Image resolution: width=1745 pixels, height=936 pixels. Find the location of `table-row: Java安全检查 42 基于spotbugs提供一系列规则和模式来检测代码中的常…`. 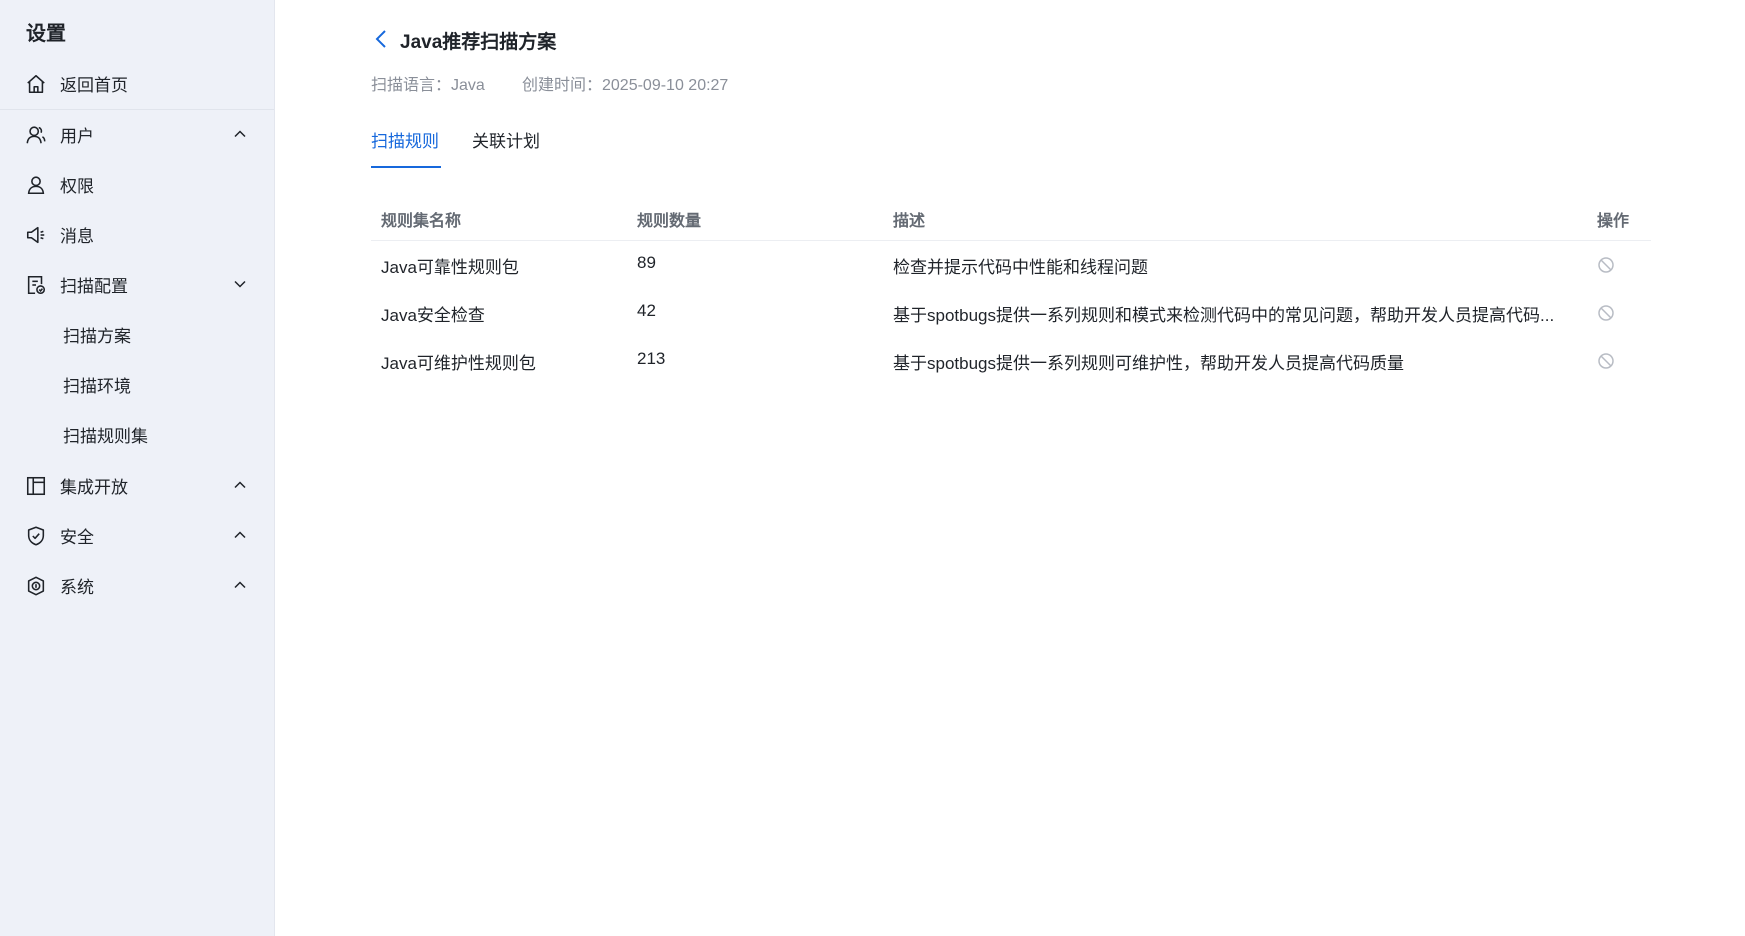

table-row: Java安全检查 42 基于spotbugs提供一系列规则和模式来检测代码中的常… is located at coordinates (1011, 313).